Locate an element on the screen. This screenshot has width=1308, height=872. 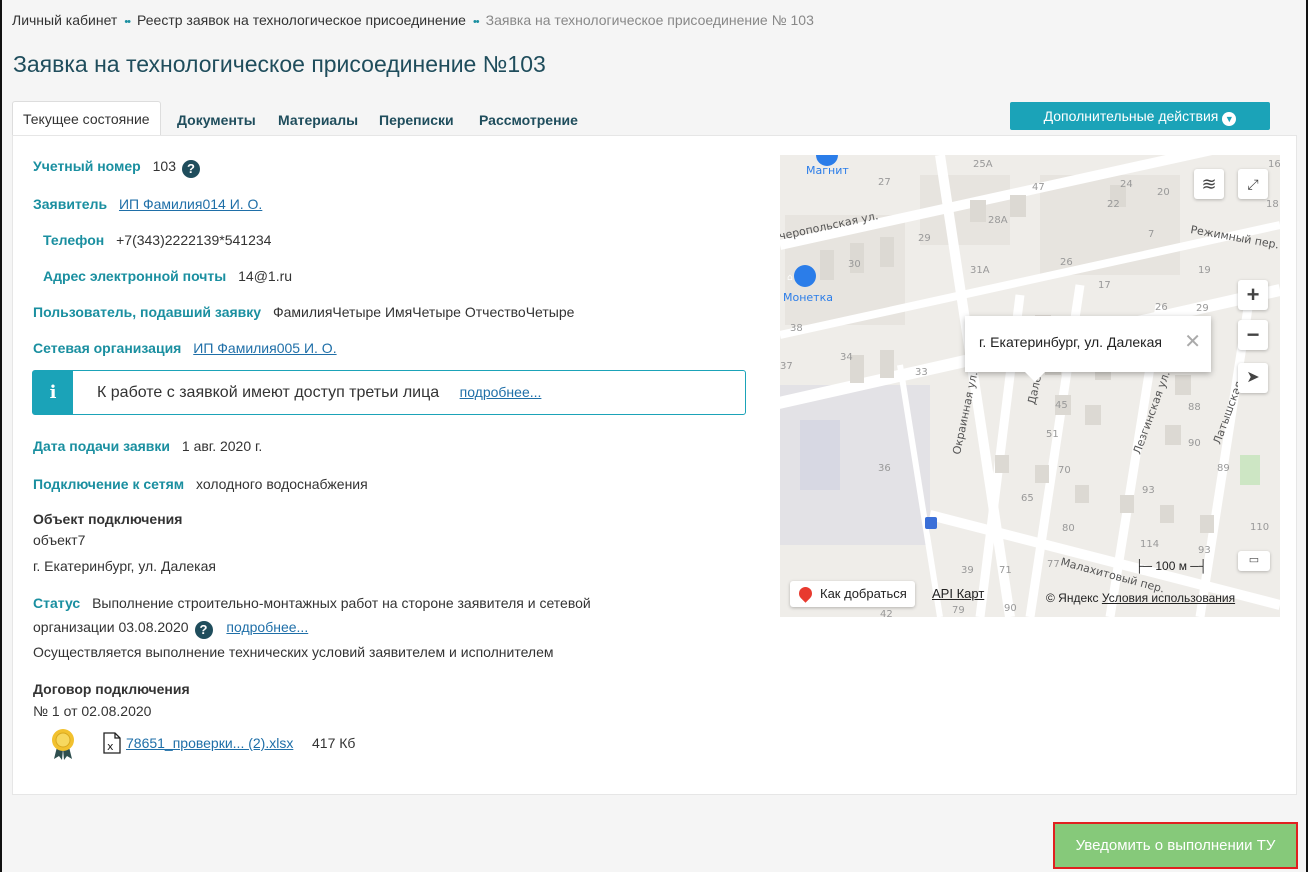
svg-text: 16 is located at coordinates (1274, 164).